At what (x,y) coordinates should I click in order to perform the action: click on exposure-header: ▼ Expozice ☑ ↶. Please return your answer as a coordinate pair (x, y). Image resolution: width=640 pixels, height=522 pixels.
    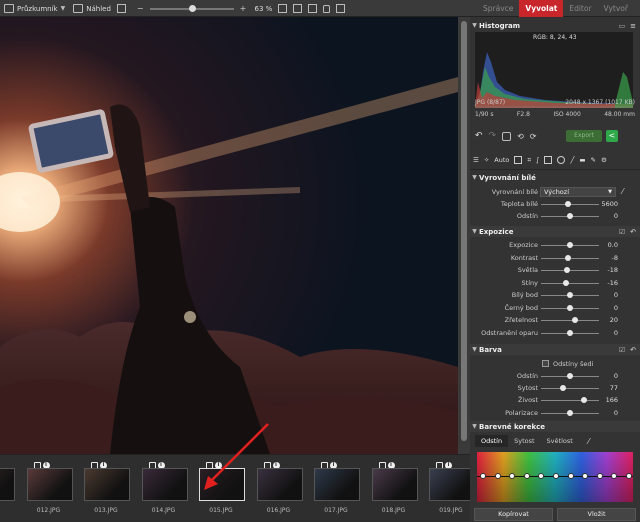
    Looking at the image, I should click on (555, 231).